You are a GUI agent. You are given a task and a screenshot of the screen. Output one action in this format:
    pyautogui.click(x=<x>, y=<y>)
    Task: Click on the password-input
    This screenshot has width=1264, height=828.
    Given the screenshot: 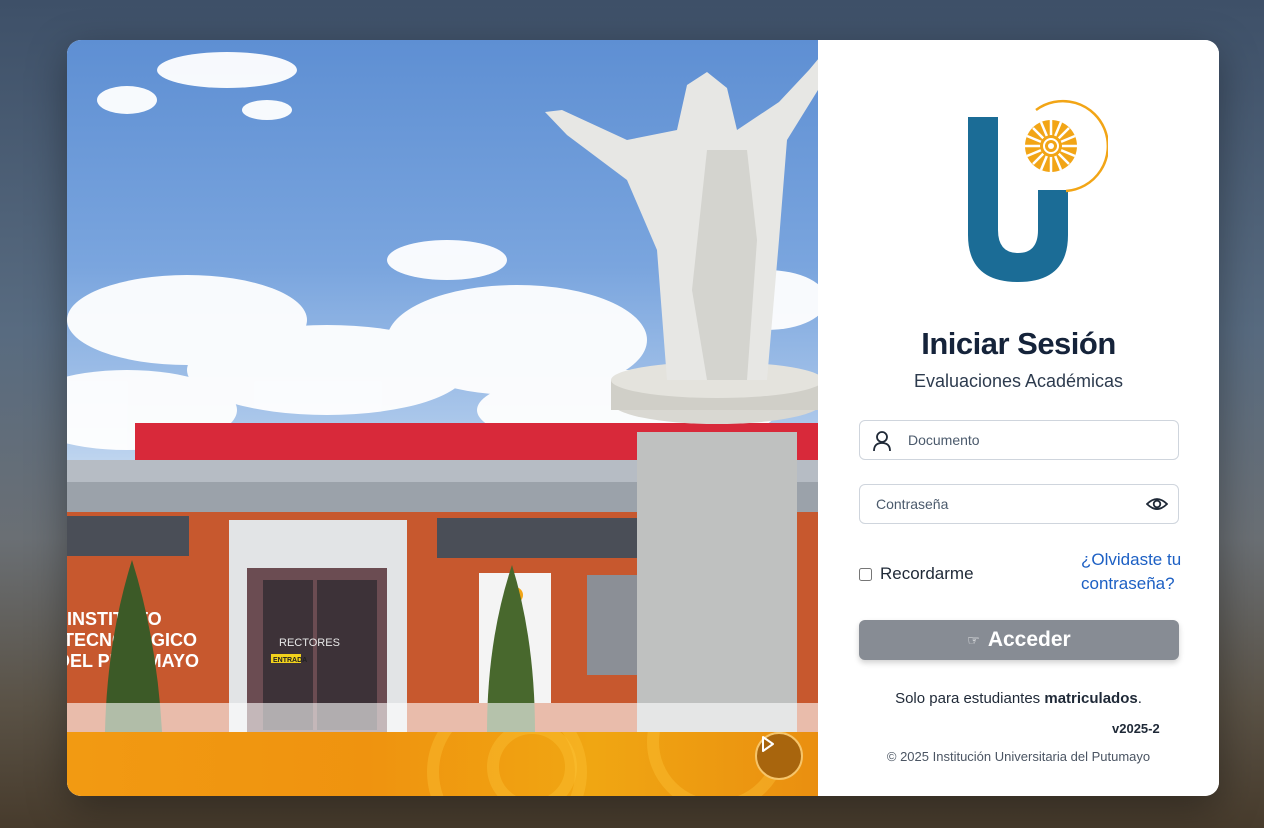 What is the action you would take?
    pyautogui.click(x=1019, y=504)
    